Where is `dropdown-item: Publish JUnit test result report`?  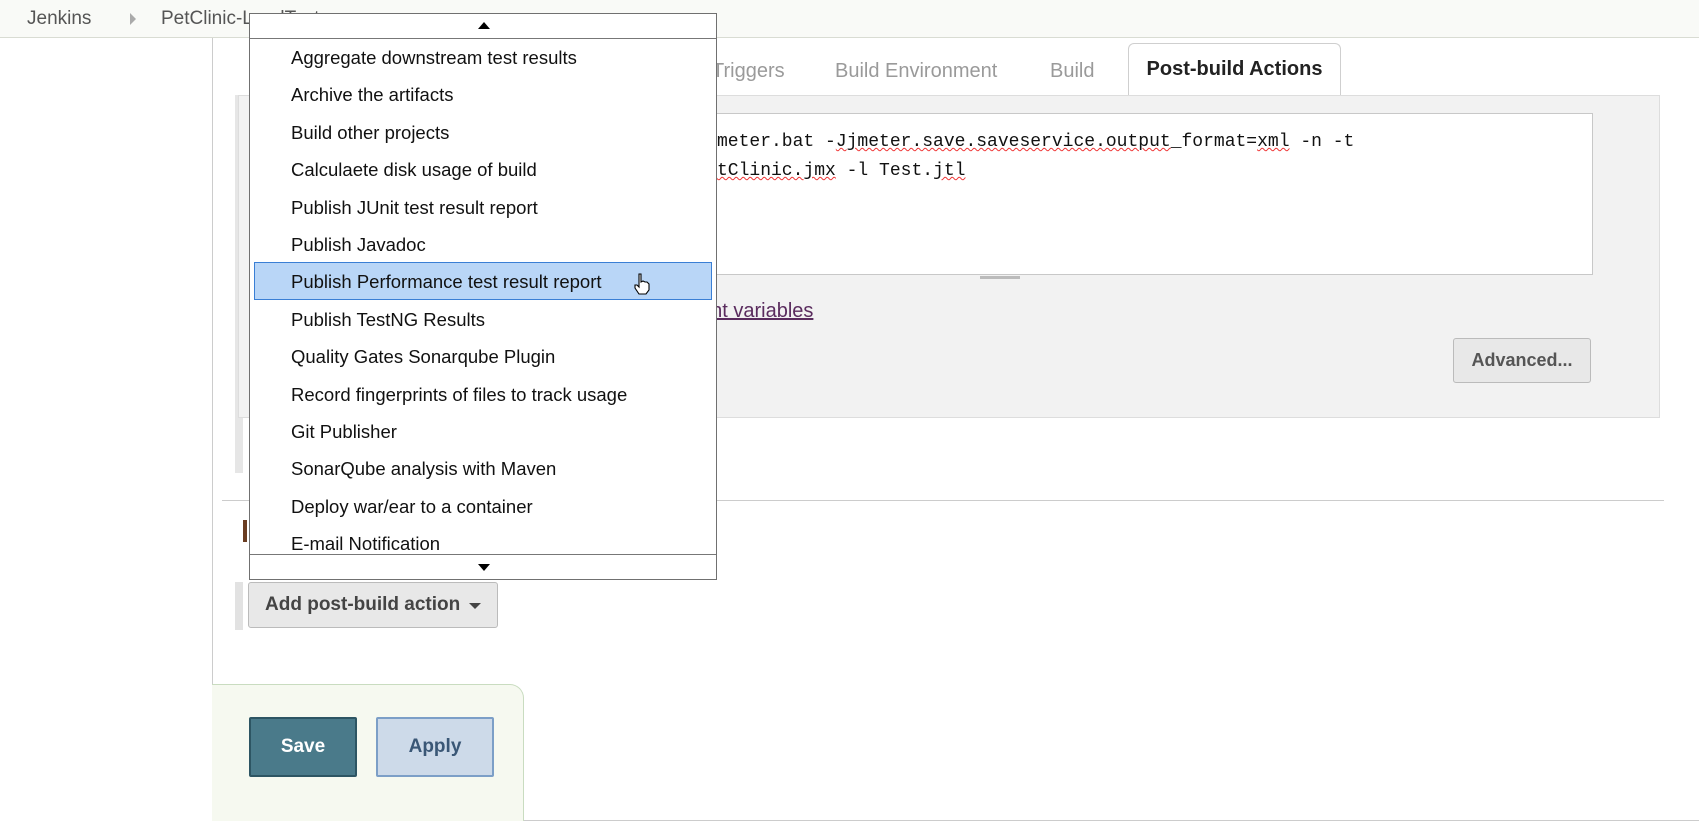 dropdown-item: Publish JUnit test result report is located at coordinates (483, 206).